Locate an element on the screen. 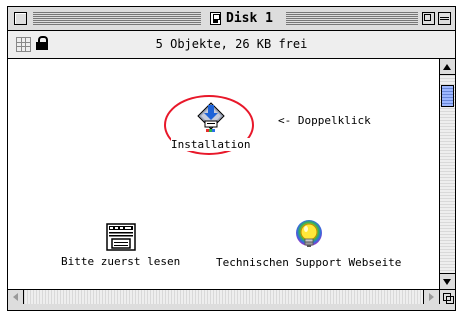  lock-icon is located at coordinates (42, 43).